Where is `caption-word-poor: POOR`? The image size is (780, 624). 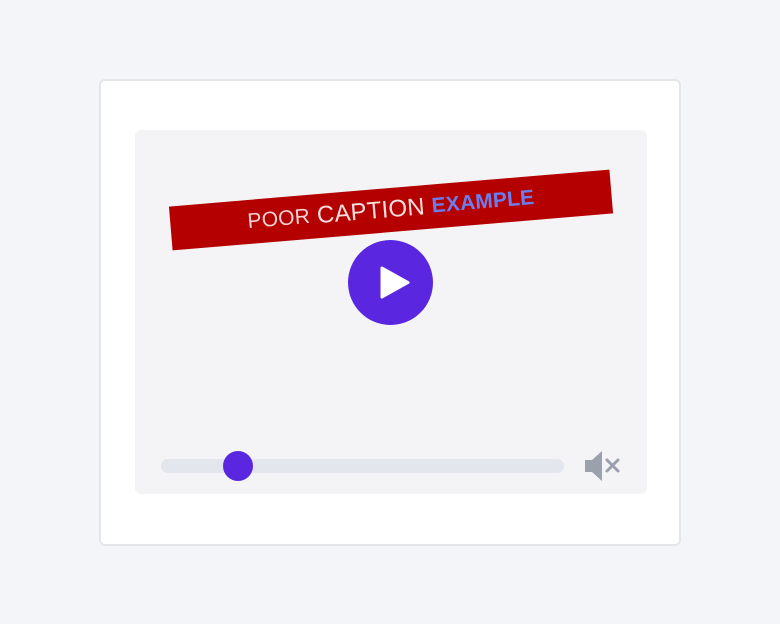
caption-word-poor: POOR is located at coordinates (279, 218).